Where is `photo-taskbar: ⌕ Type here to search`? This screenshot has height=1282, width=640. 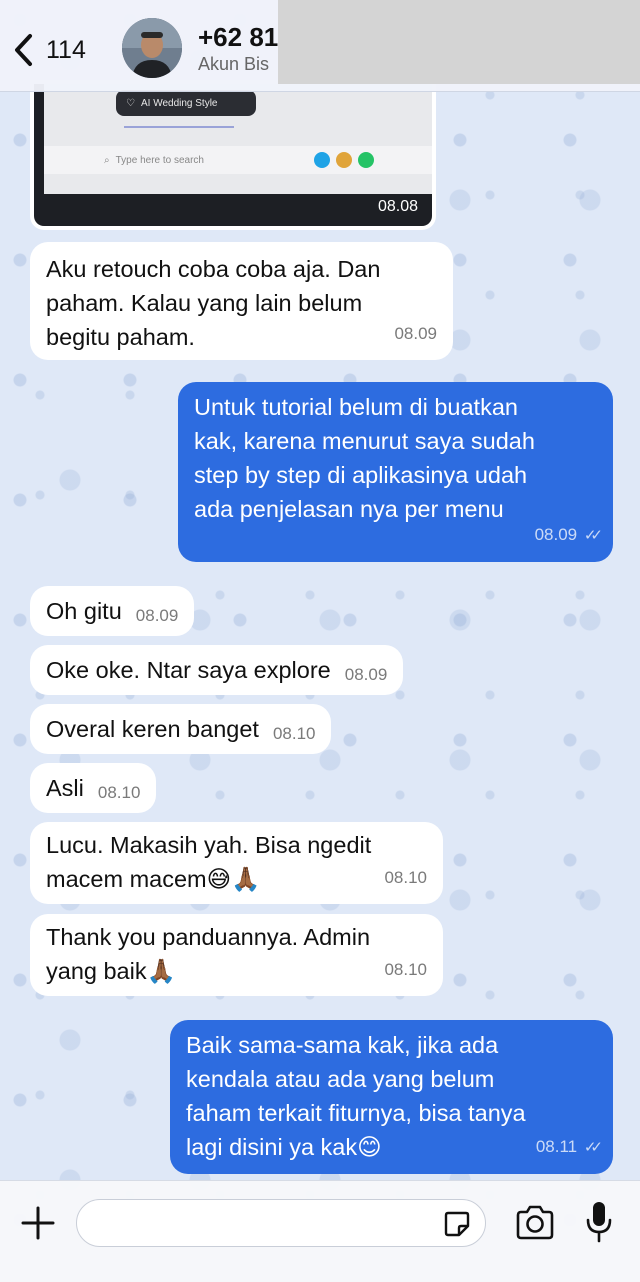
photo-taskbar: ⌕ Type here to search is located at coordinates (238, 160).